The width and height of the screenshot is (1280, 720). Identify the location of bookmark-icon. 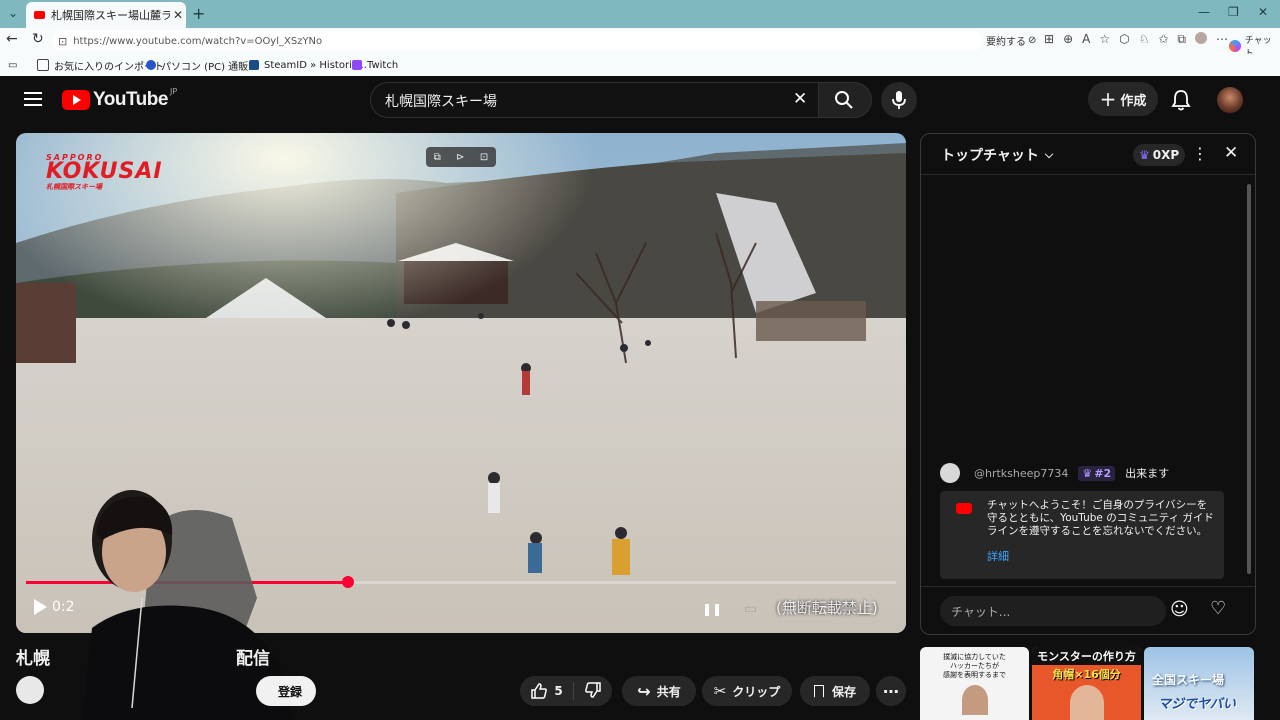
(818, 691).